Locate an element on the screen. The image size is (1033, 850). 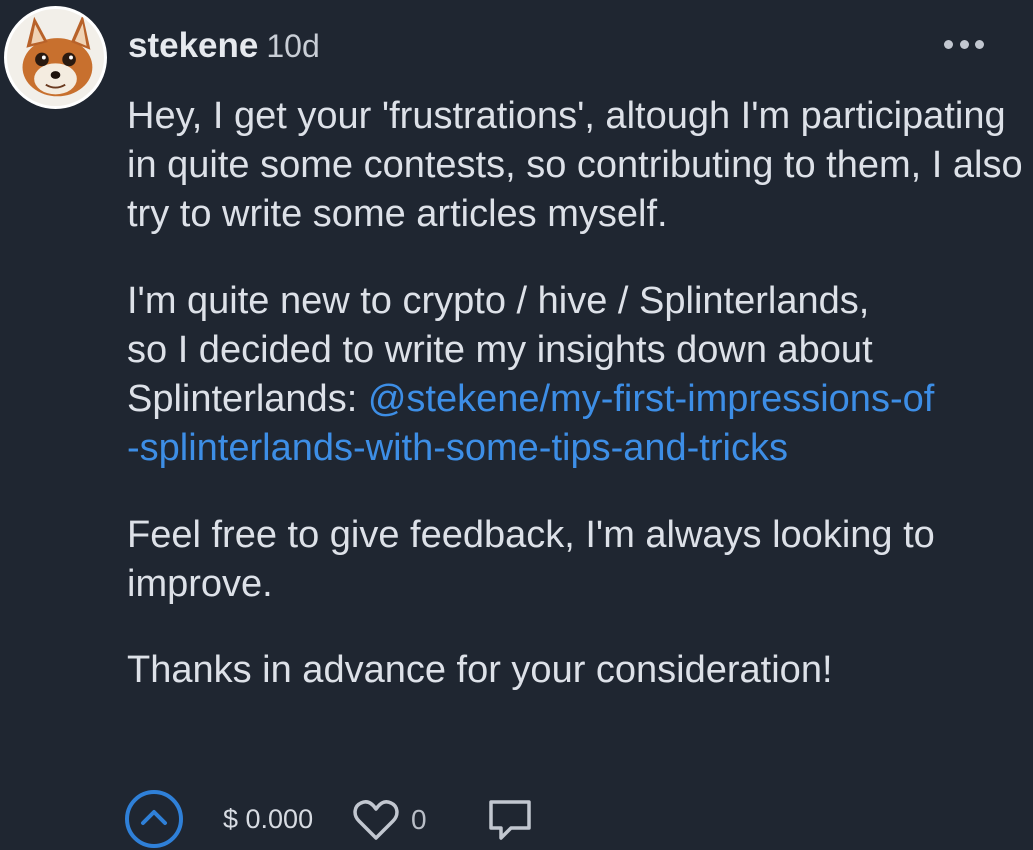
post-link-part: -splinterlands-with-some-tips-and-tricks is located at coordinates (457, 448).